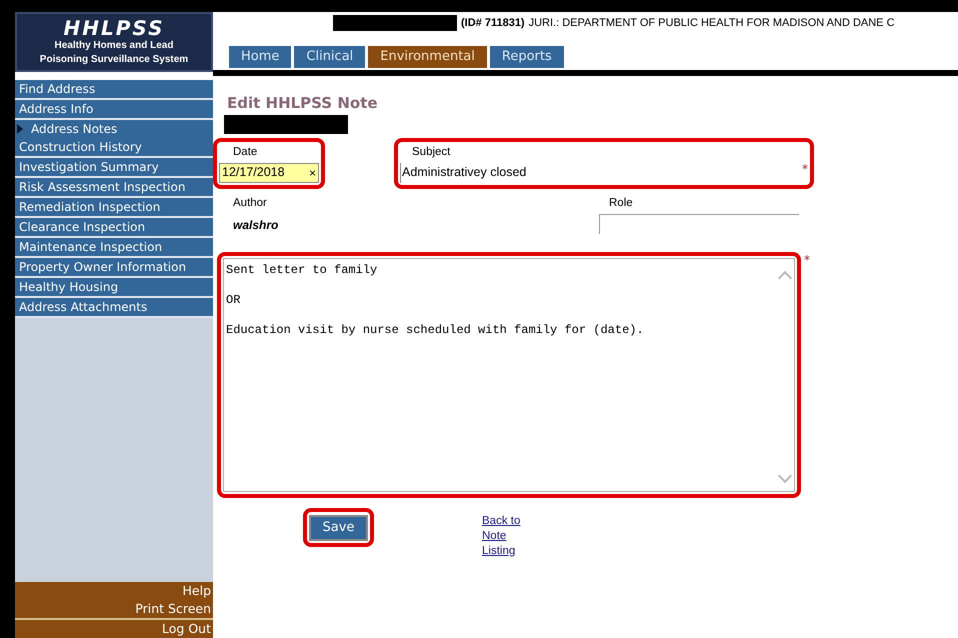 The image size is (958, 638). What do you see at coordinates (114, 208) in the screenshot?
I see `sidebar-item: Remediation Inspection` at bounding box center [114, 208].